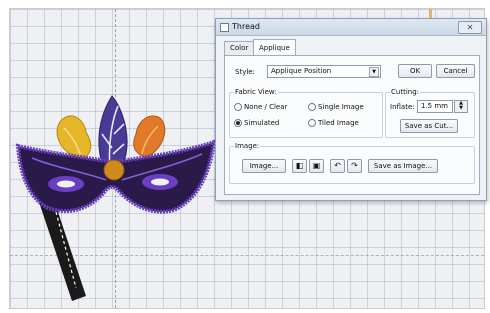  Describe the element at coordinates (338, 123) in the screenshot. I see `radio-tiled-image-label: Tiled Image` at that location.